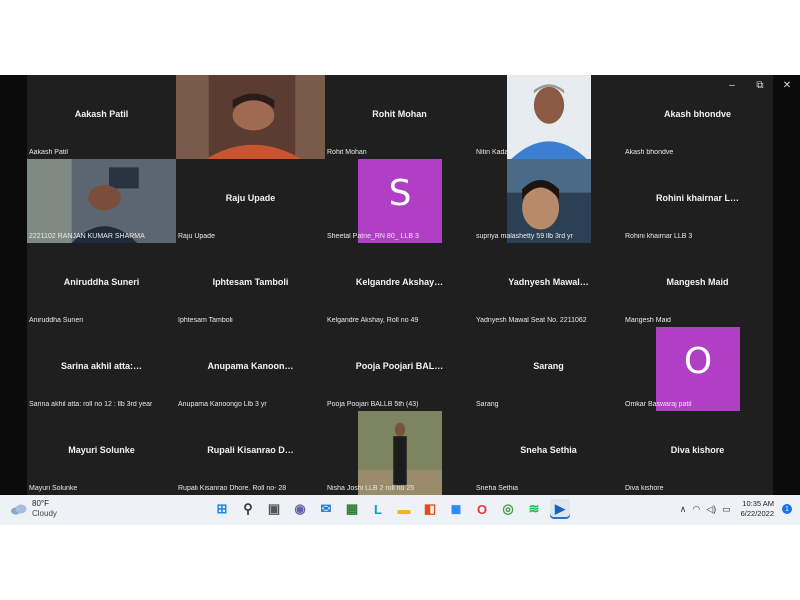 The height and width of the screenshot is (600, 800). I want to click on l-app-icon: L, so click(378, 509).